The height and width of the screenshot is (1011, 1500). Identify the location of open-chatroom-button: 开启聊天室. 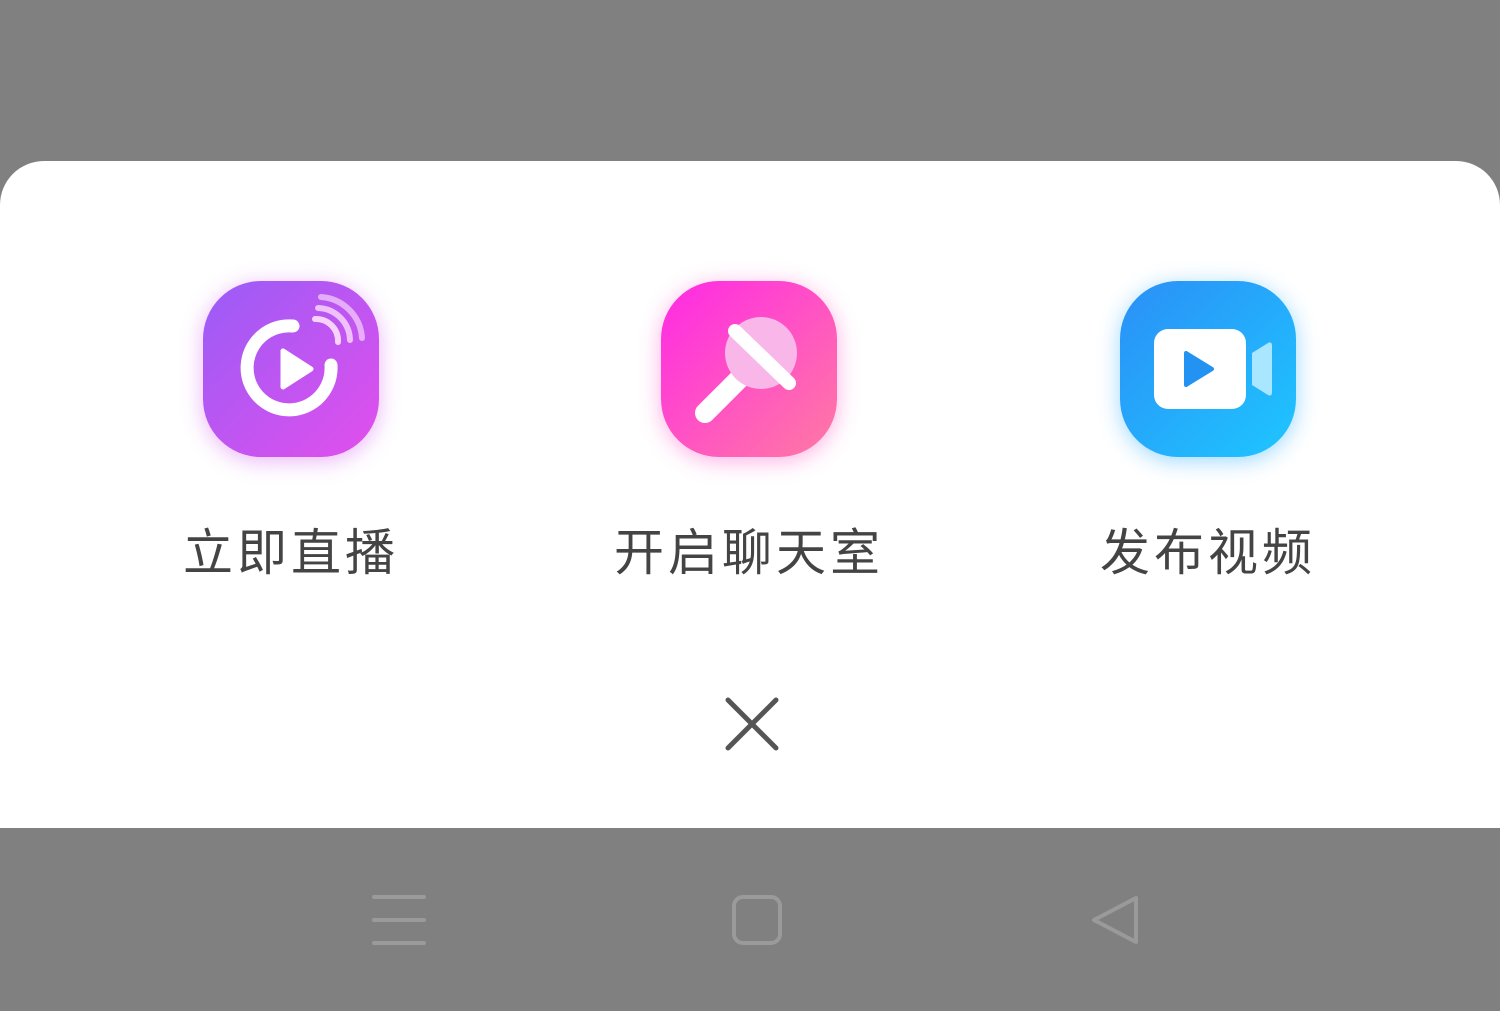
(749, 441).